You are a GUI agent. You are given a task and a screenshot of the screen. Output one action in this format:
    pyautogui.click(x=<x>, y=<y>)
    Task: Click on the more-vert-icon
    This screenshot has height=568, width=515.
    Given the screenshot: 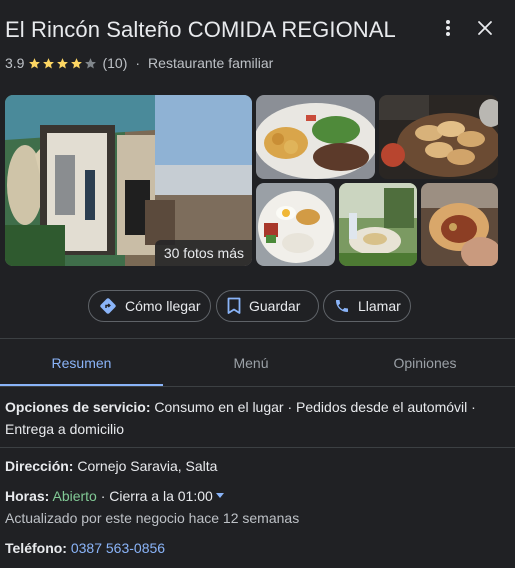 What is the action you would take?
    pyautogui.click(x=448, y=28)
    